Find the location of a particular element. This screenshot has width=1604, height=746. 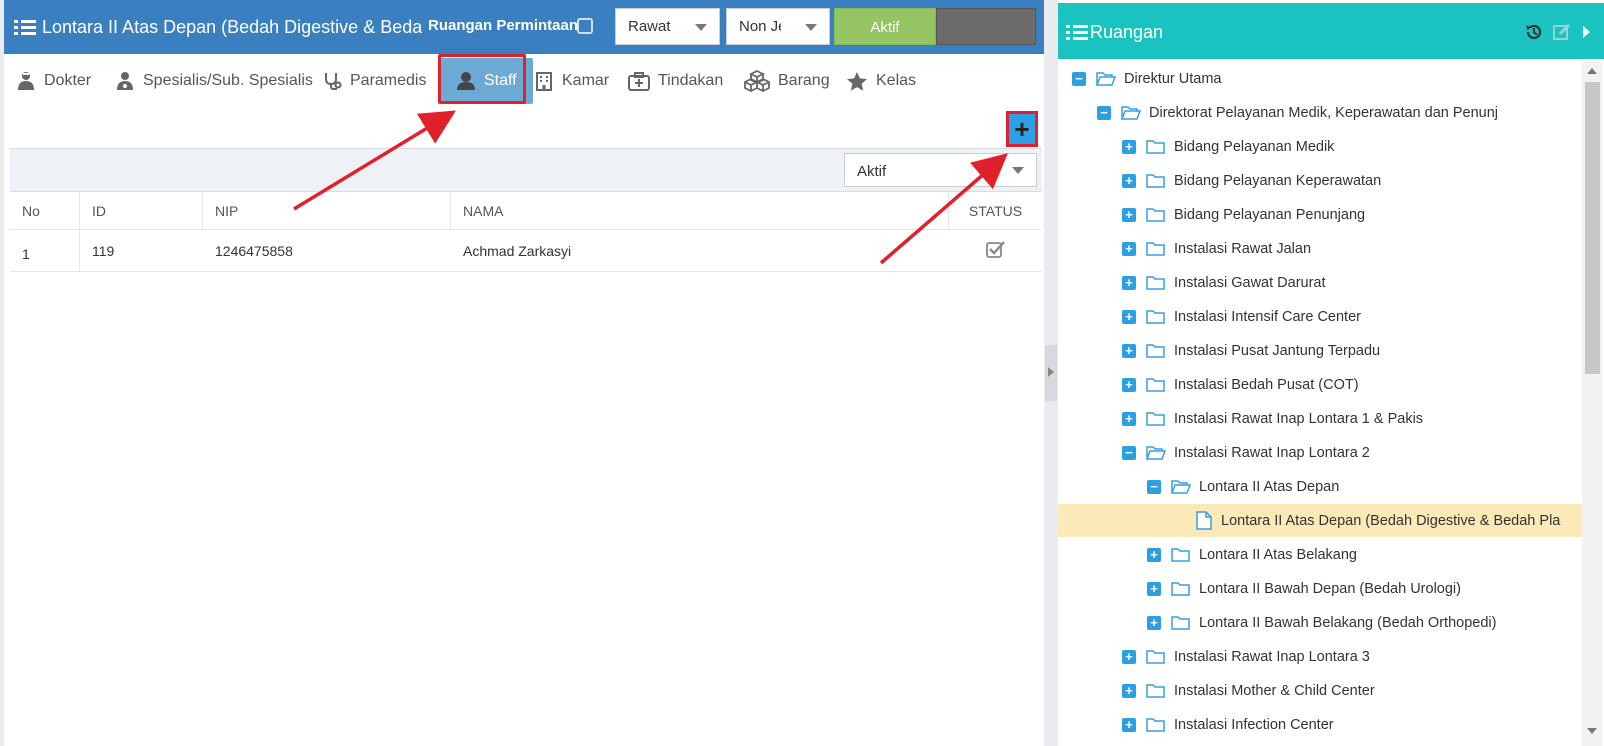

tab-kamar: Kamar is located at coordinates (571, 81).